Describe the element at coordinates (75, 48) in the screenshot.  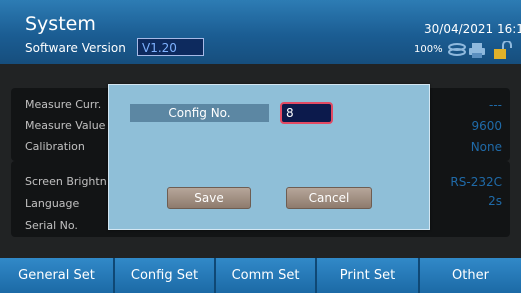
I see `software-version-label: Software Version` at that location.